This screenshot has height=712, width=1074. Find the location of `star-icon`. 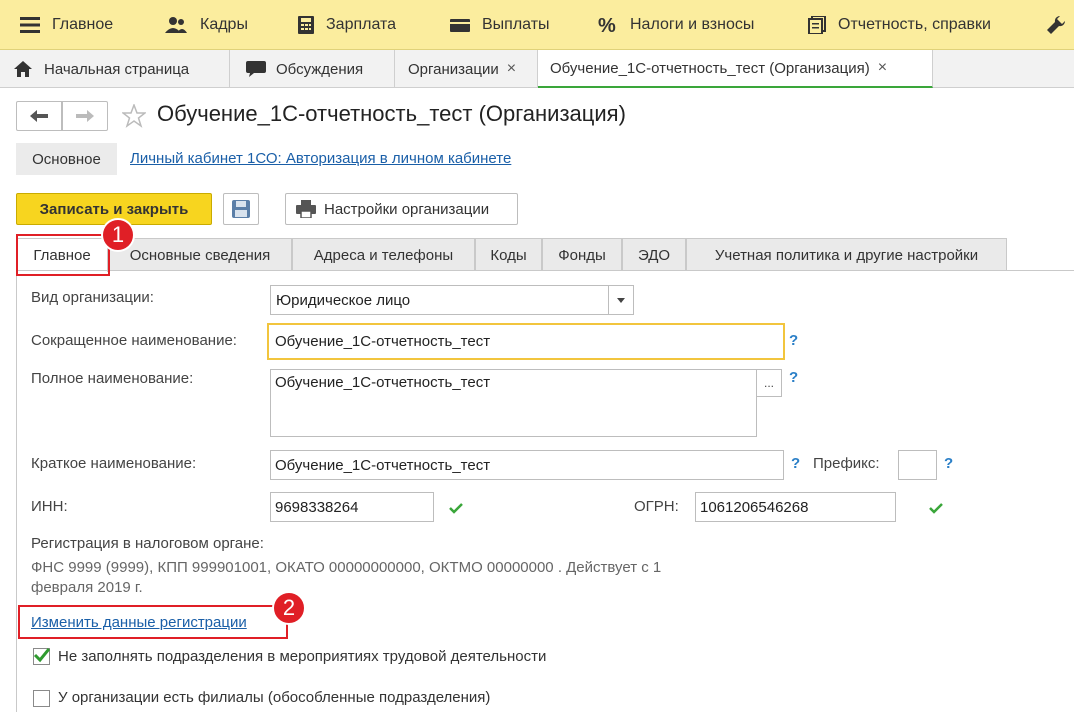

star-icon is located at coordinates (134, 116).